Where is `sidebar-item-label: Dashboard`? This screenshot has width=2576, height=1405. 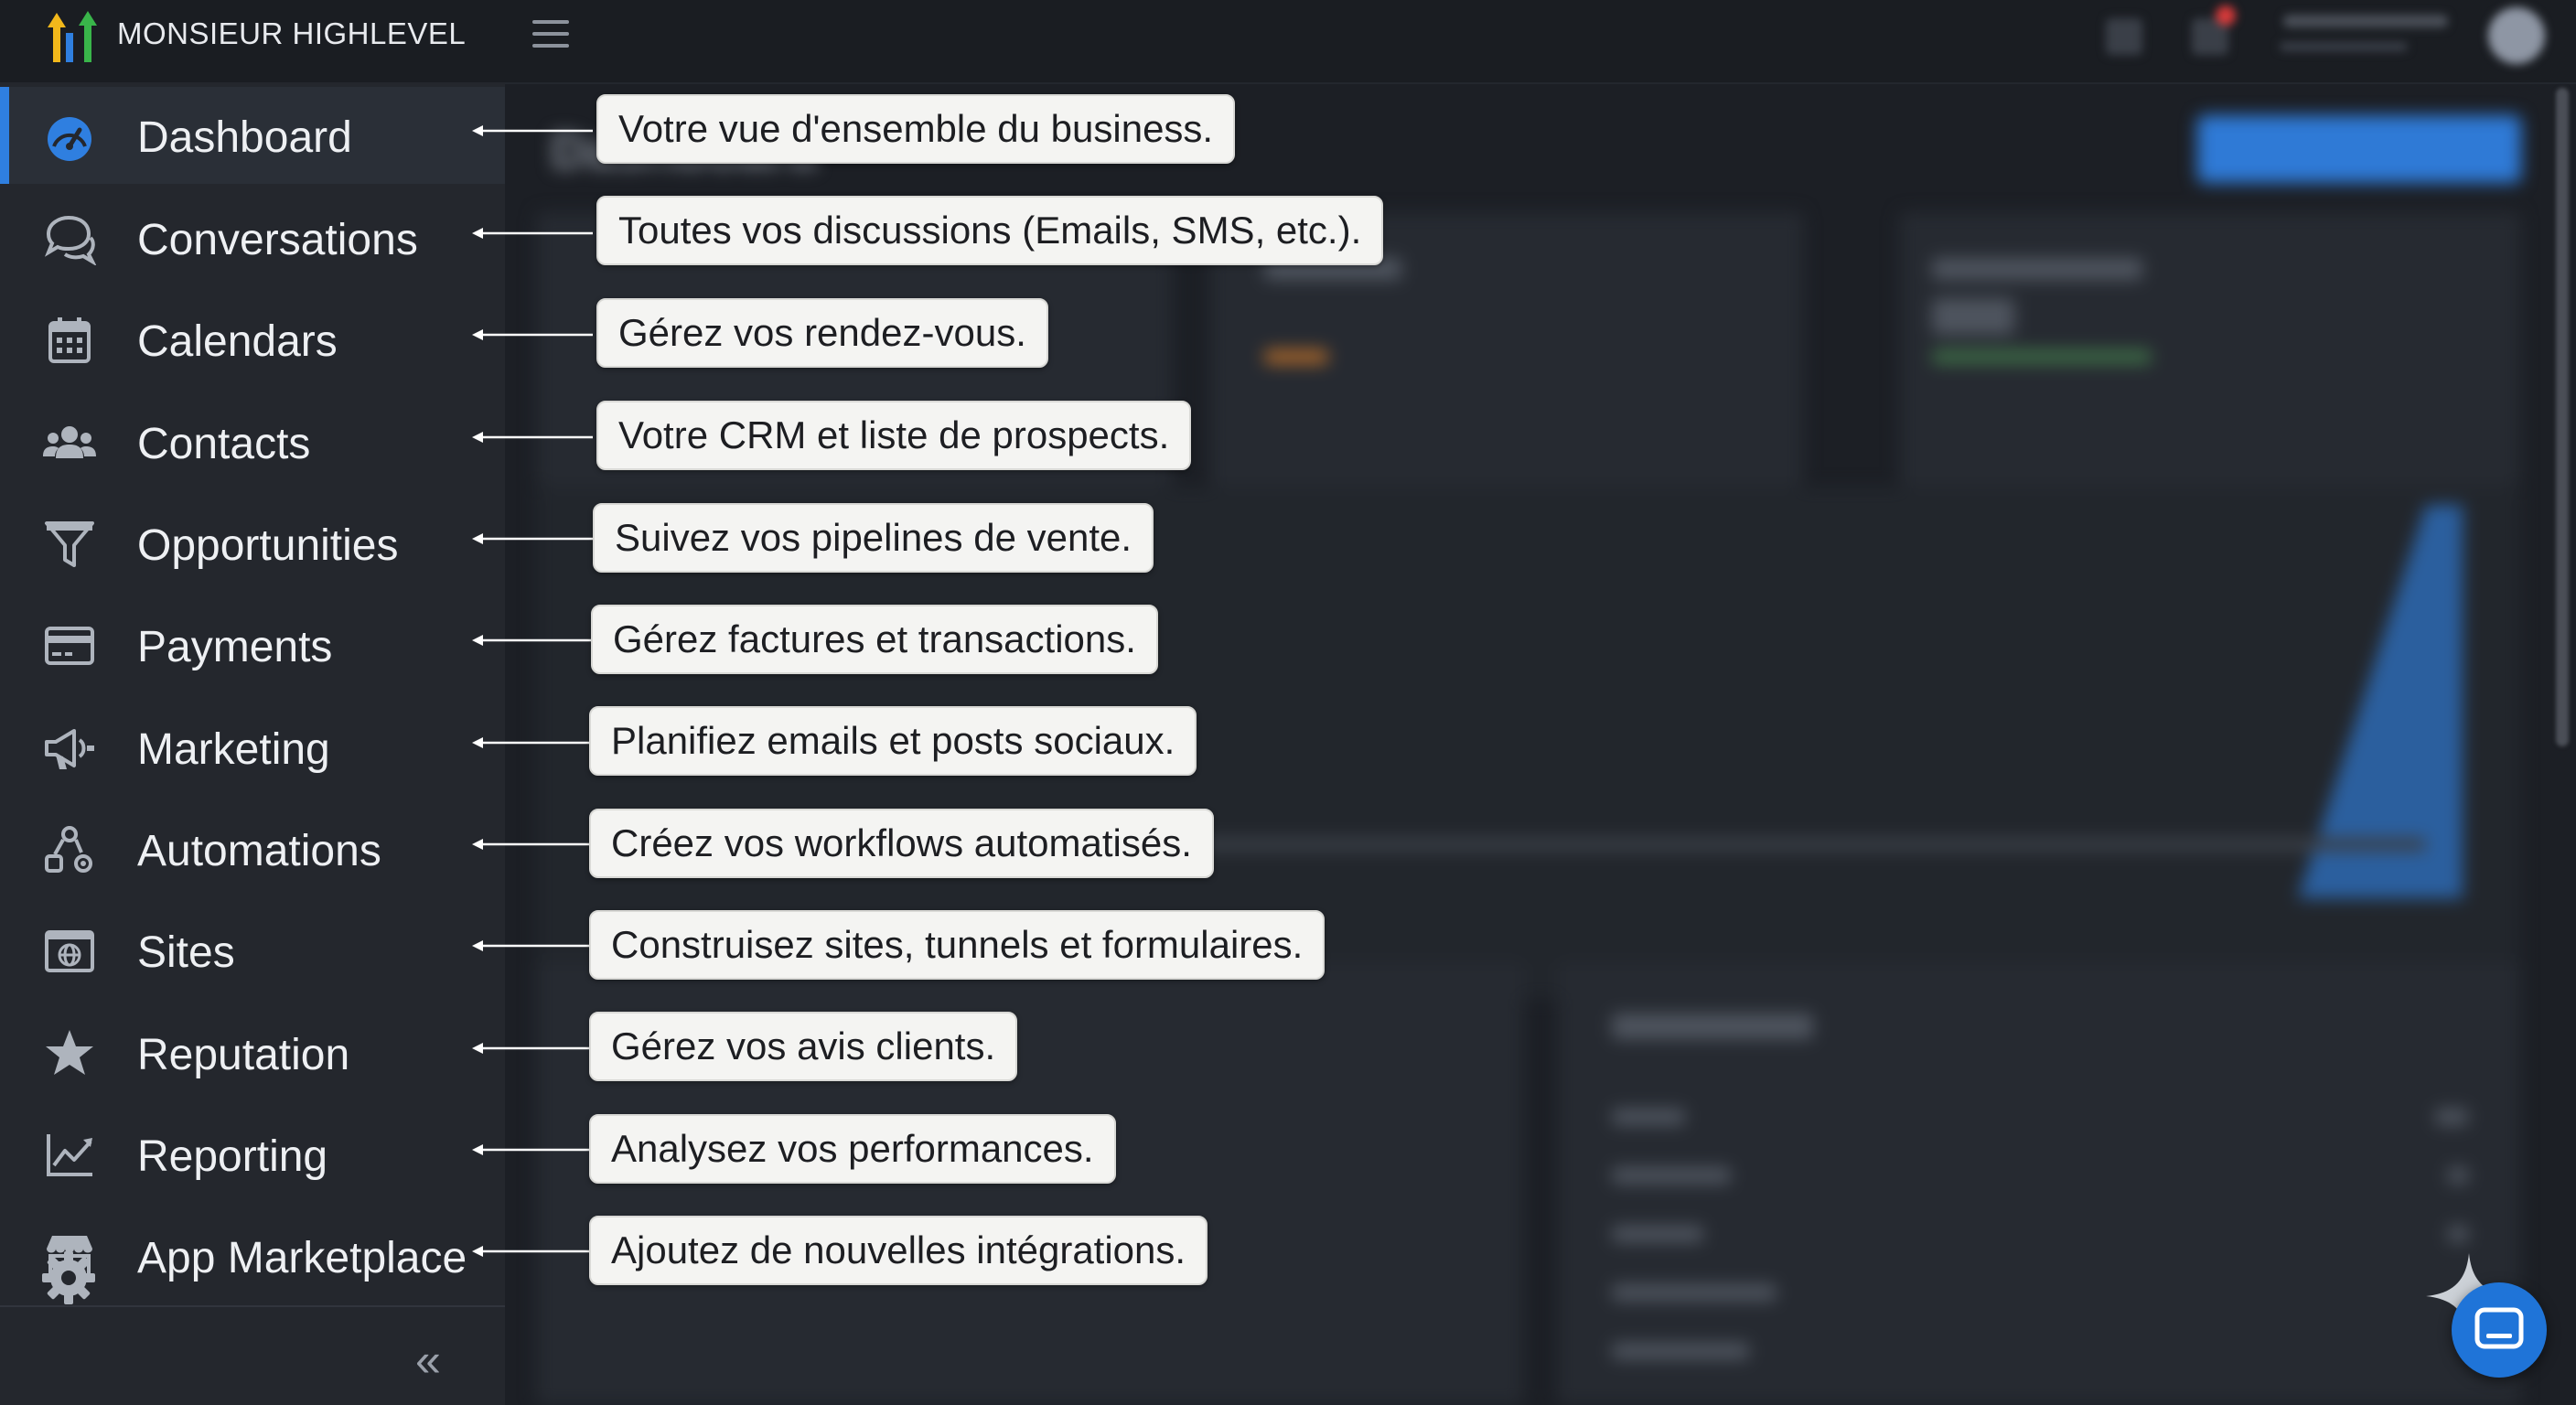
sidebar-item-label: Dashboard is located at coordinates (245, 137).